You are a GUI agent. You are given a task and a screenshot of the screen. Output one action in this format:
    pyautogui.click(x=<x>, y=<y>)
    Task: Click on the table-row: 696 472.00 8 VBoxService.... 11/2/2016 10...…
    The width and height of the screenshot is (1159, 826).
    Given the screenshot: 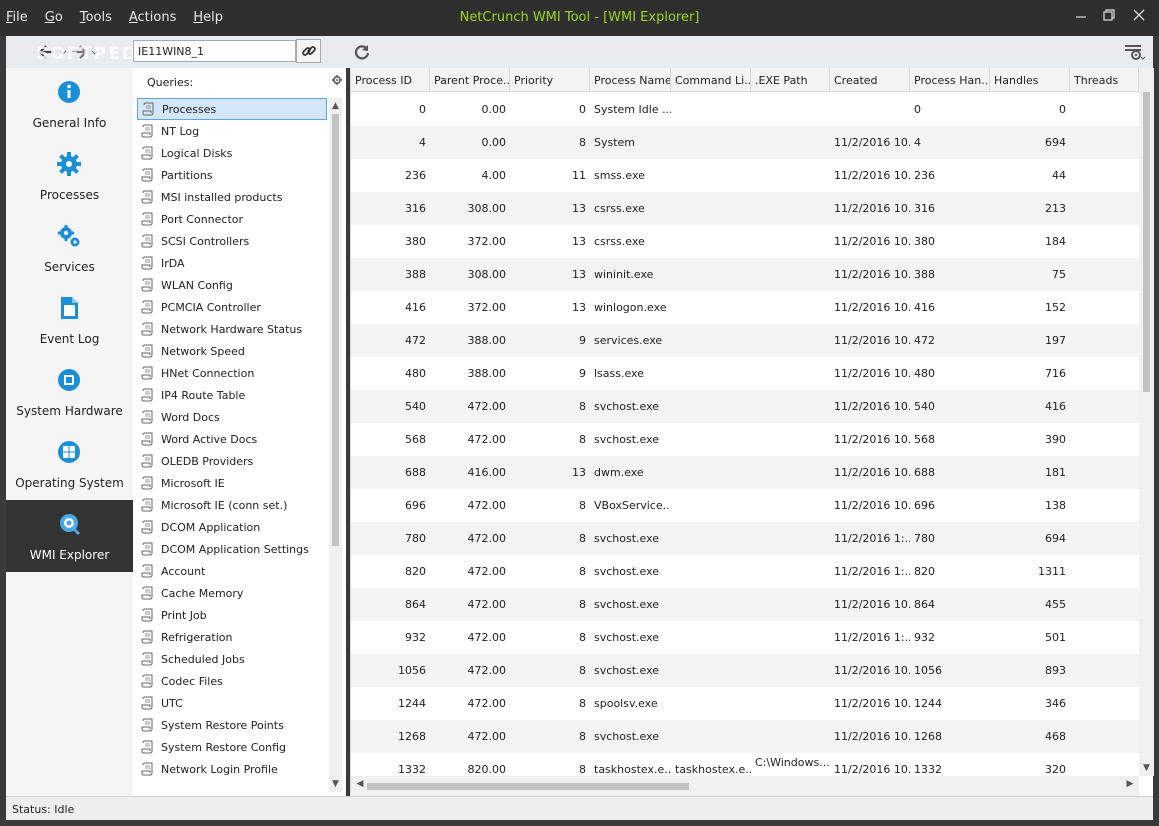 What is the action you would take?
    pyautogui.click(x=745, y=505)
    